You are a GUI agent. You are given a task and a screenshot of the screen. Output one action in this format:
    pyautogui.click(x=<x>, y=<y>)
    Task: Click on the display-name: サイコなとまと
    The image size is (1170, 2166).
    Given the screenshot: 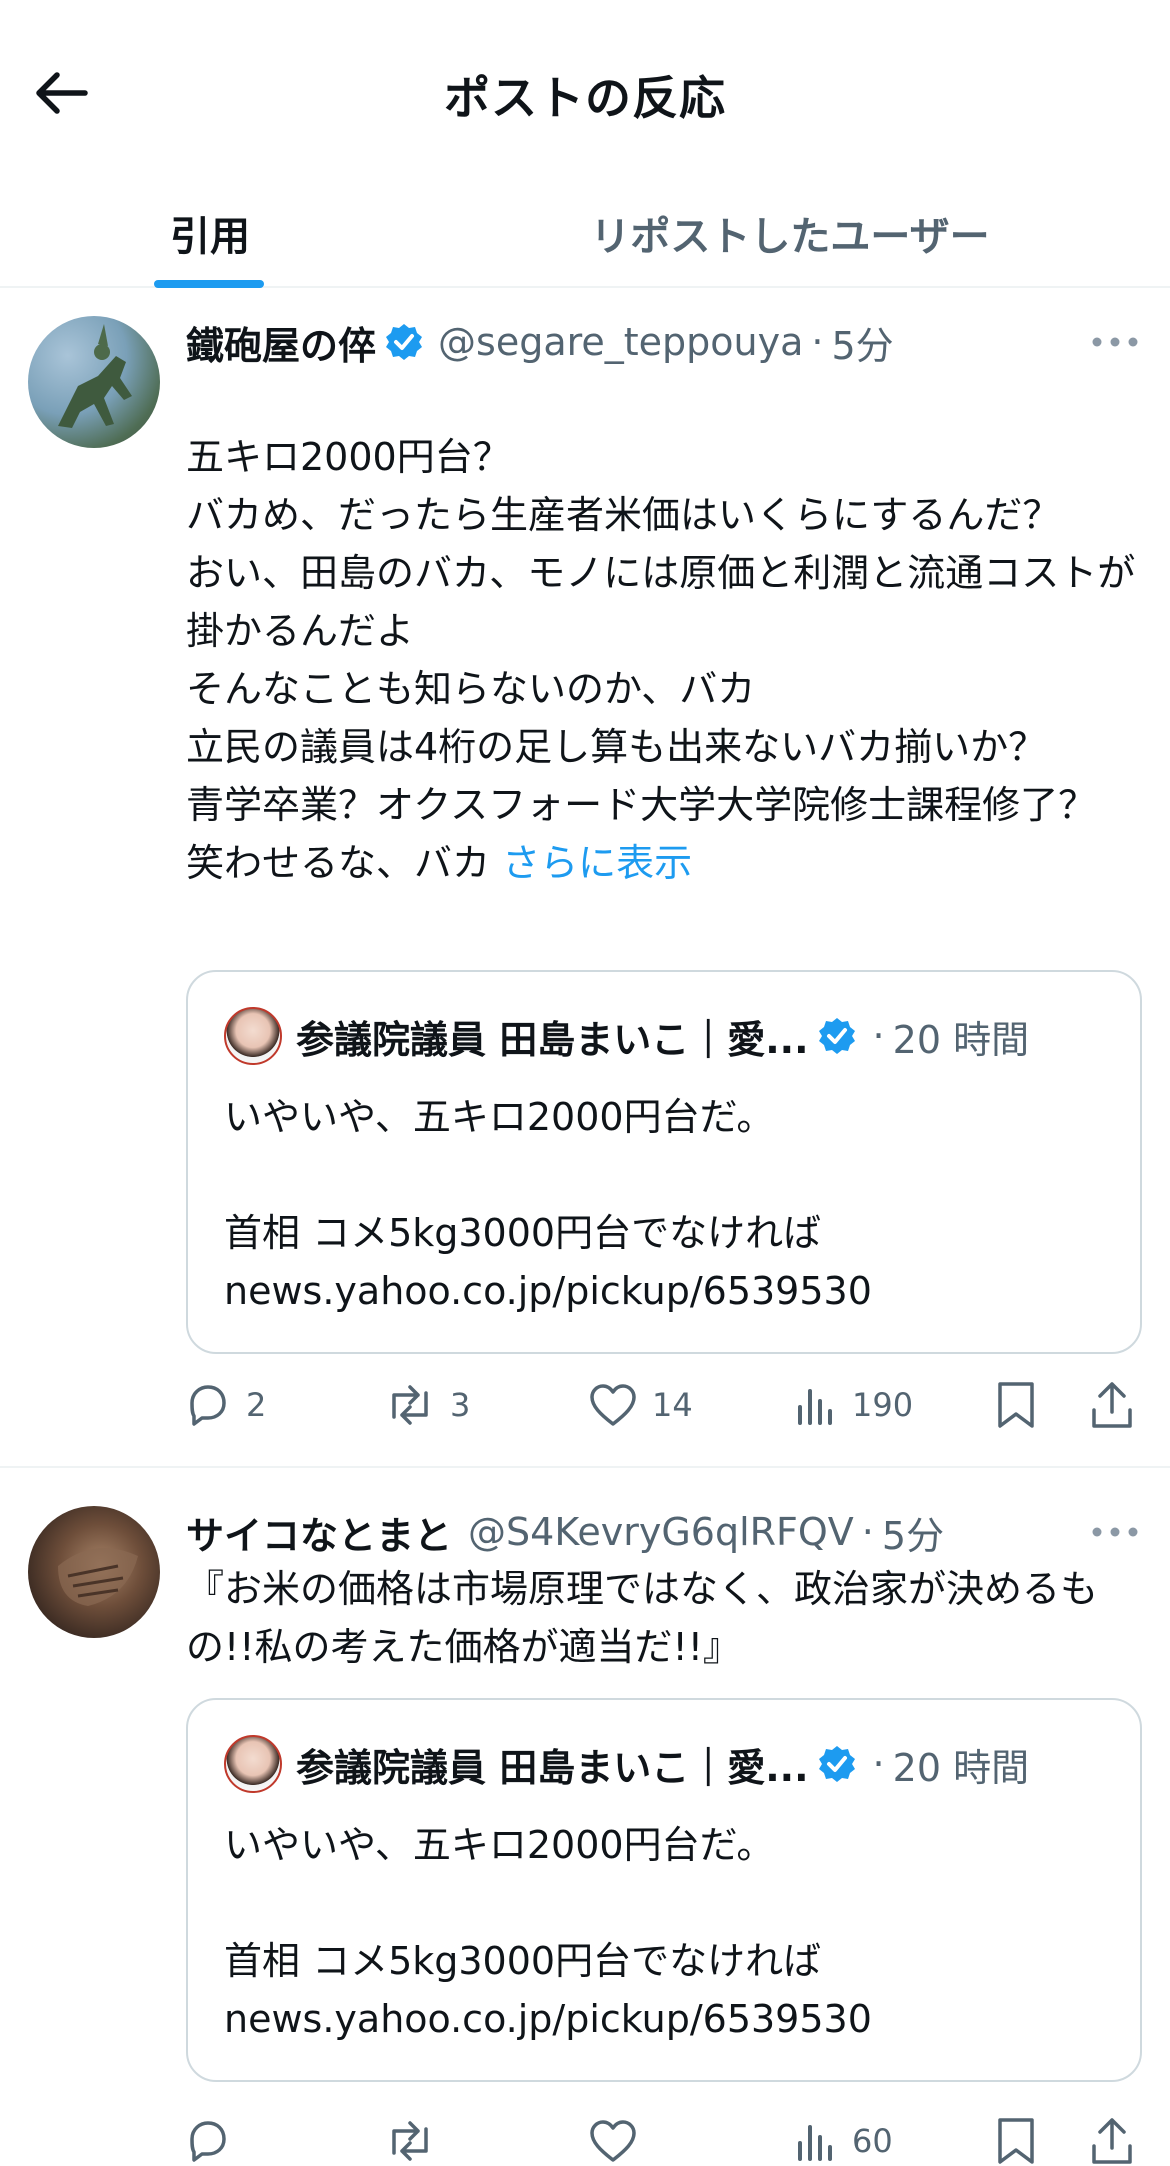 What is the action you would take?
    pyautogui.click(x=319, y=1532)
    